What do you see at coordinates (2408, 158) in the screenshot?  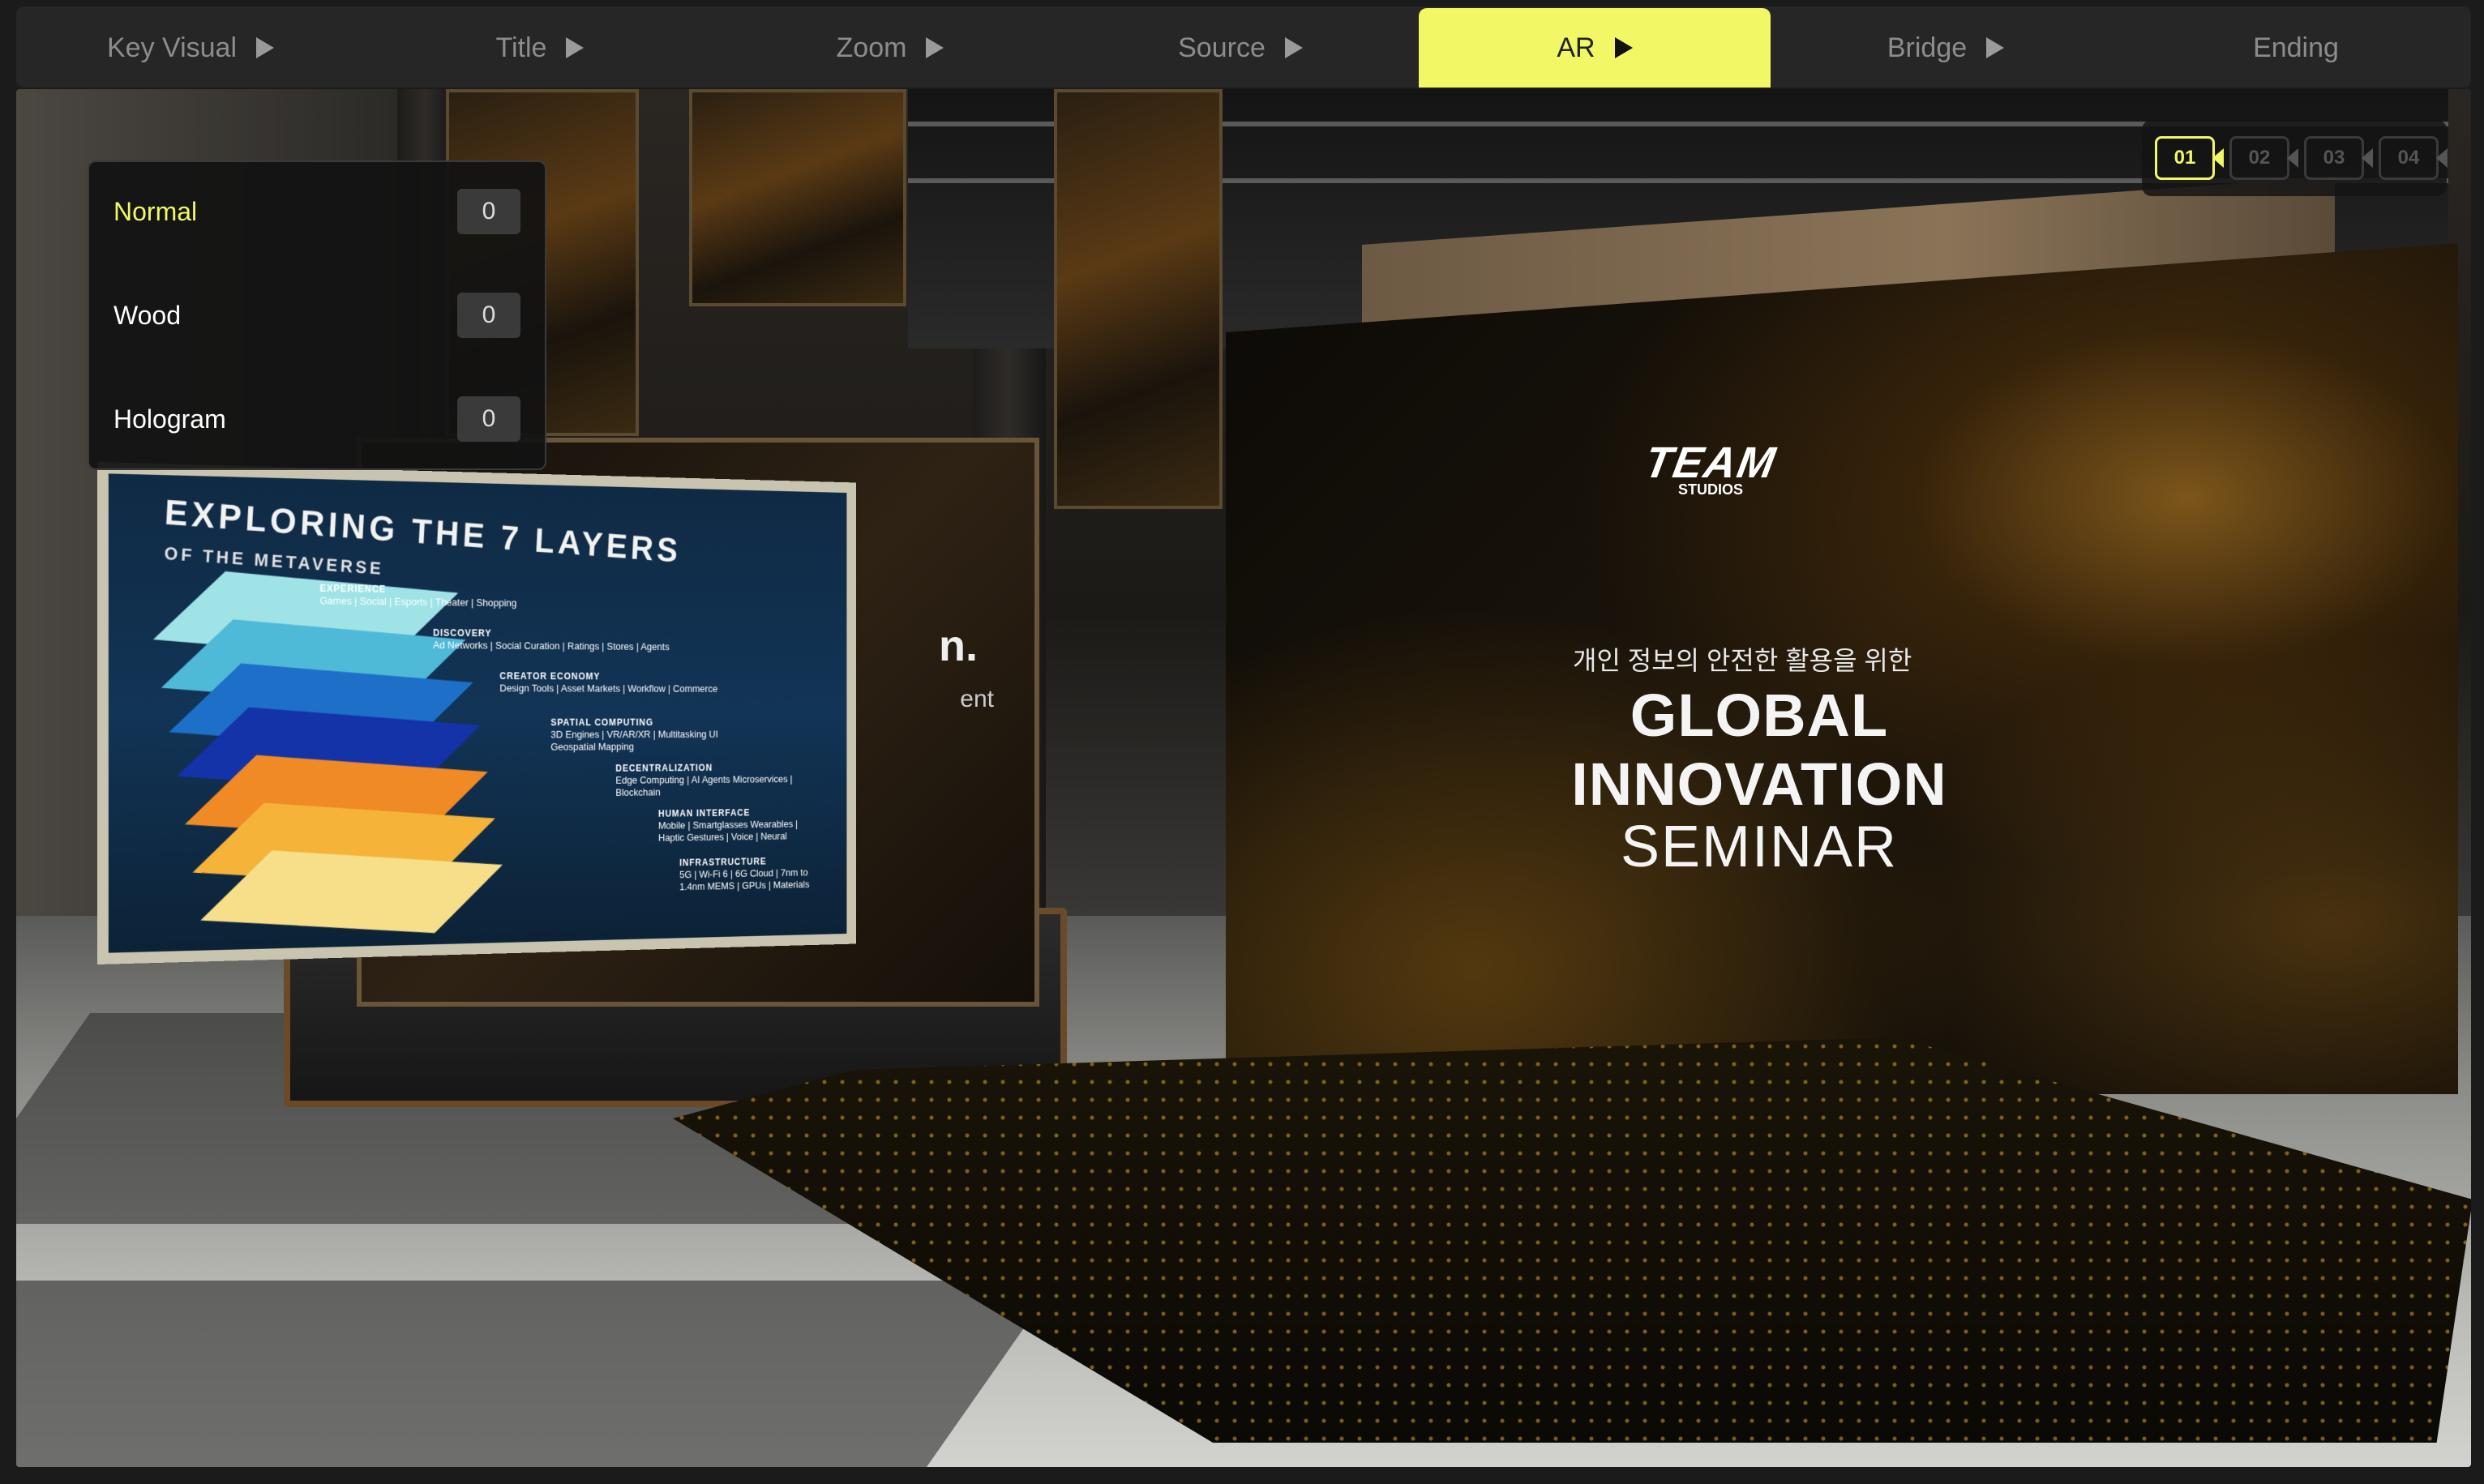 I see `camera-label: 04` at bounding box center [2408, 158].